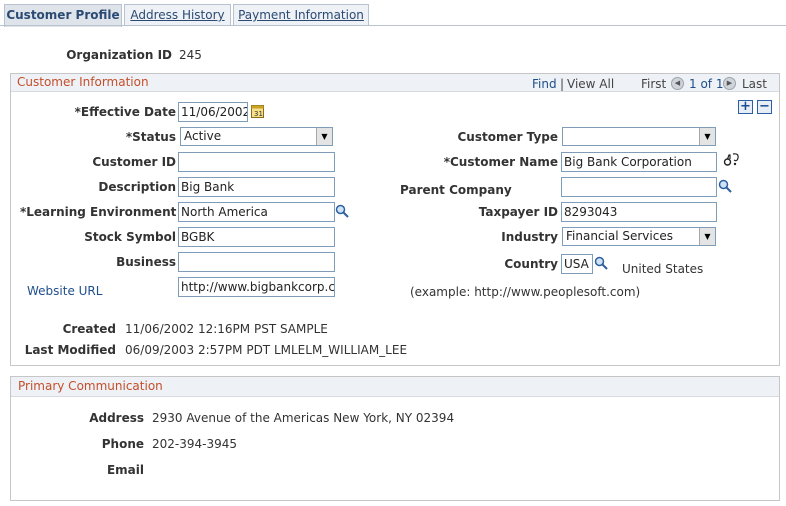  Describe the element at coordinates (266, 350) in the screenshot. I see `last-modified-value: 06/09/2003 2:57PM PDT LMLELM_WILLIAM_LEE` at that location.